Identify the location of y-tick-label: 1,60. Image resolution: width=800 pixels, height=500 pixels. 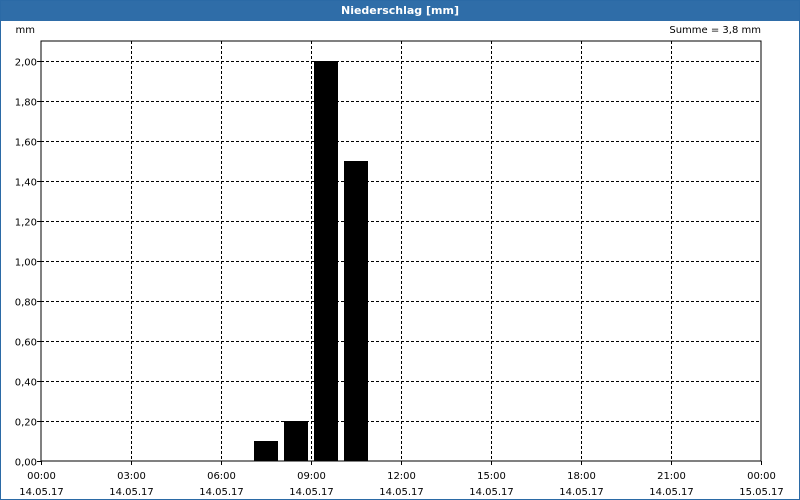
(26, 143).